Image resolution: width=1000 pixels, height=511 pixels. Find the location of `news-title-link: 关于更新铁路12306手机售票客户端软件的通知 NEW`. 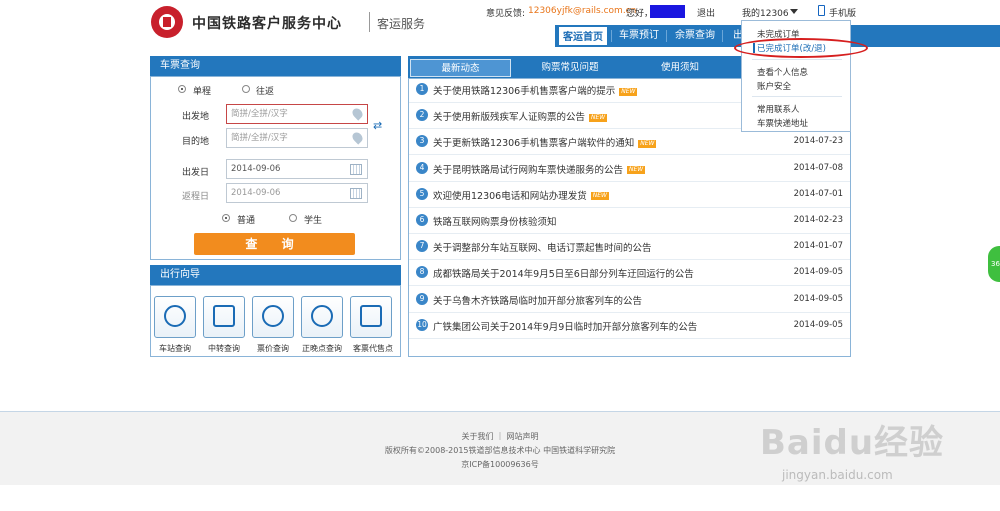

news-title-link: 关于更新铁路12306手机售票客户端软件的通知 NEW is located at coordinates (545, 142).